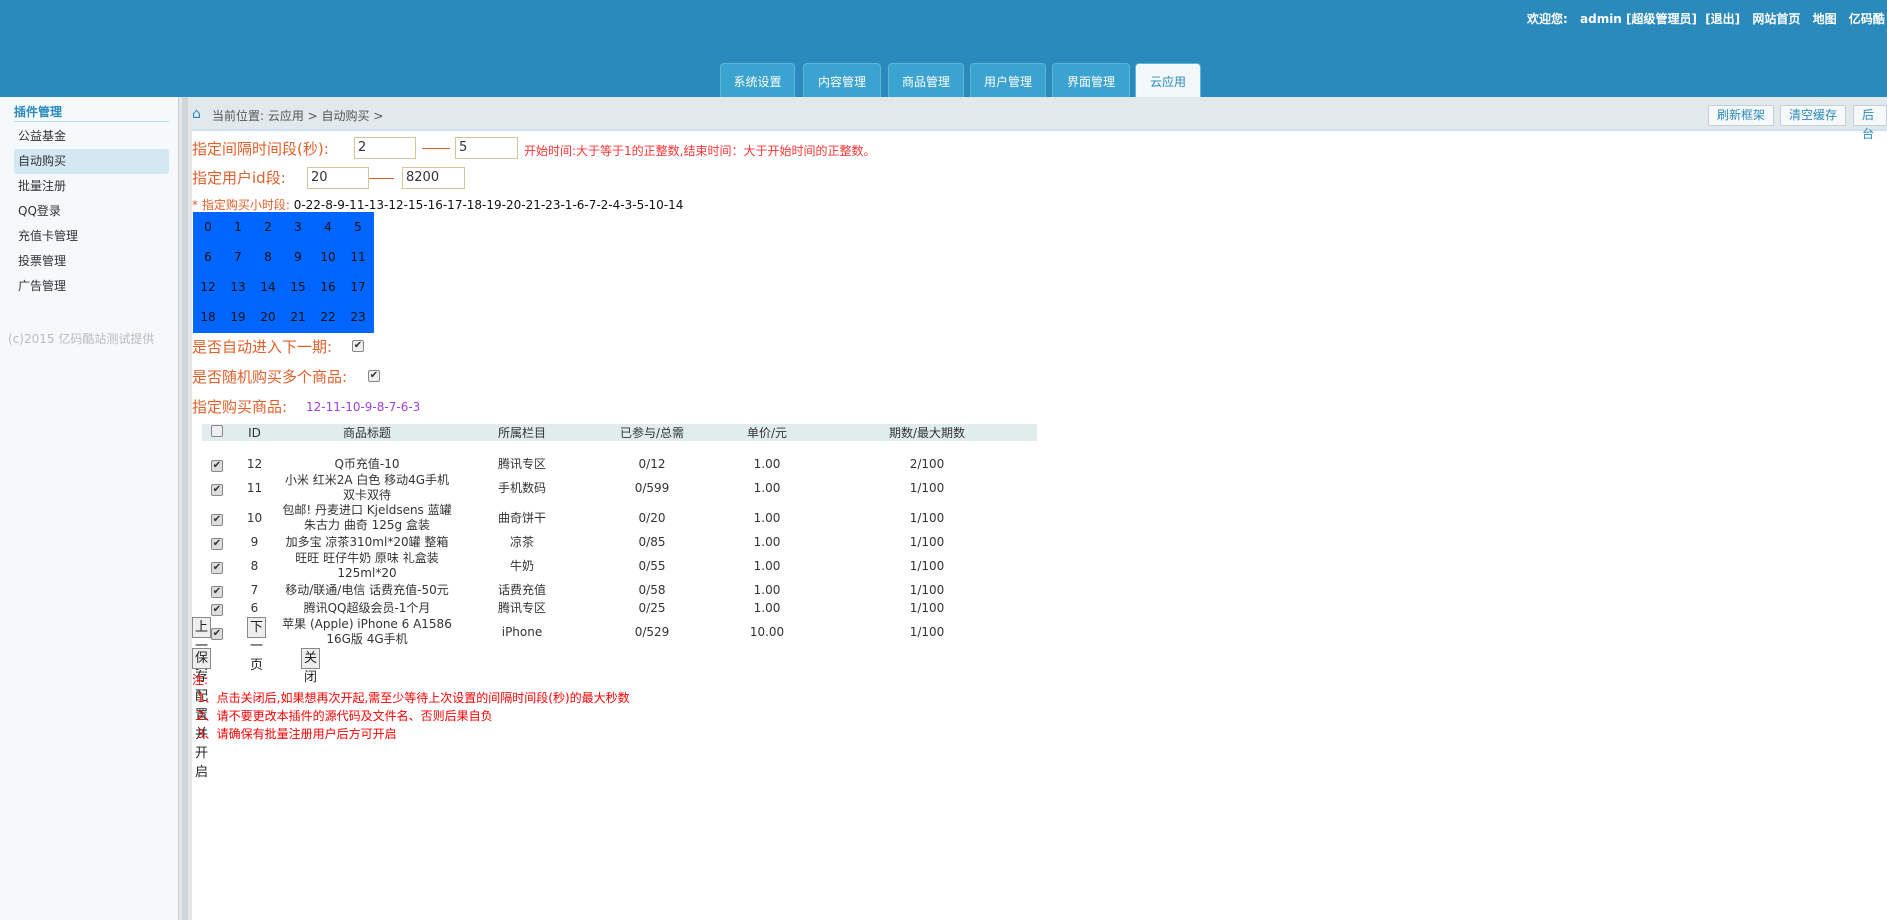 The image size is (1887, 920). Describe the element at coordinates (208, 257) in the screenshot. I see `hour-cell: 6` at that location.